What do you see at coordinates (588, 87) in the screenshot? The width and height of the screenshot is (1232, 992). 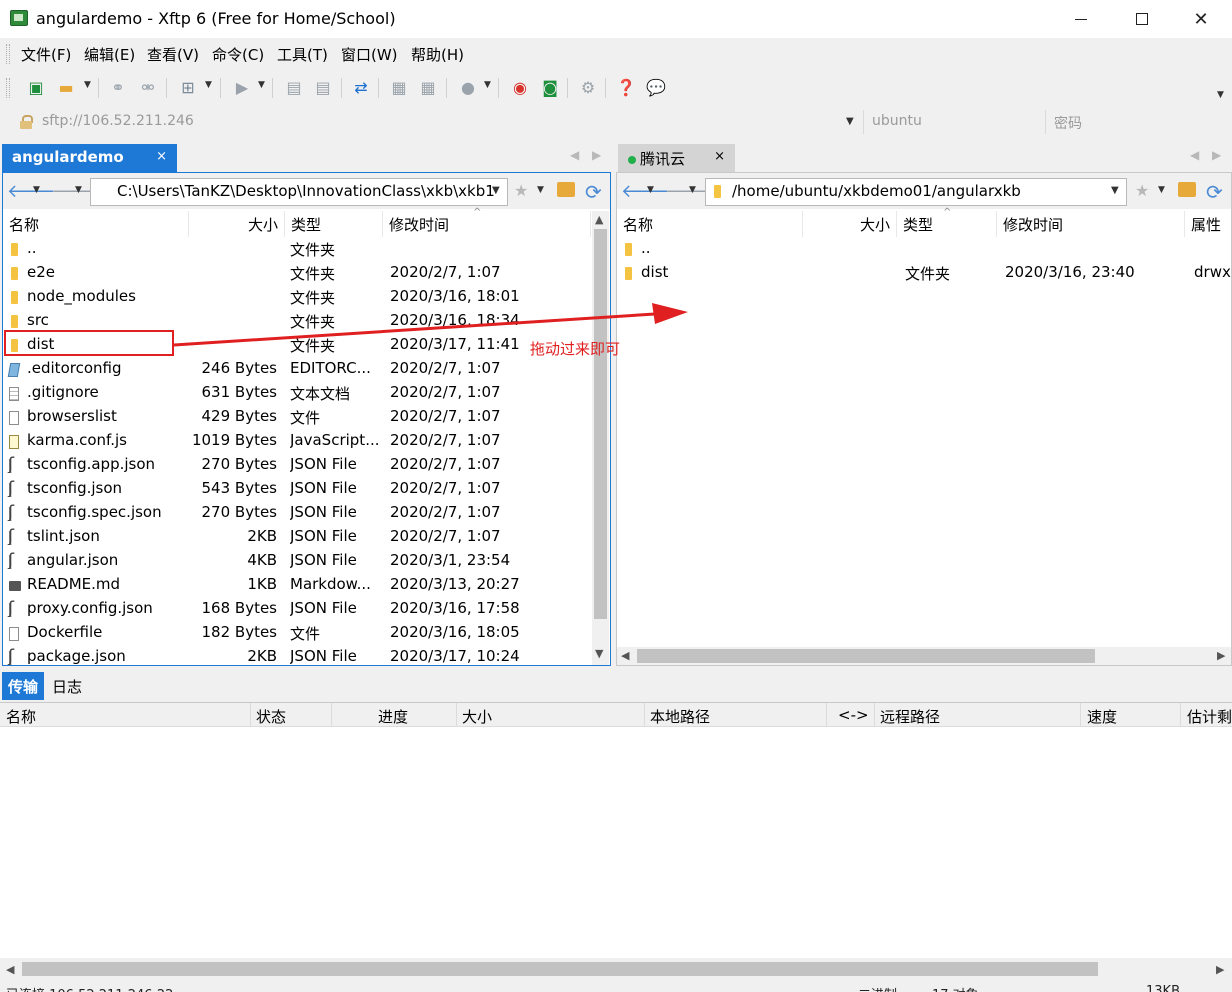 I see `gear-icon: ⚙` at bounding box center [588, 87].